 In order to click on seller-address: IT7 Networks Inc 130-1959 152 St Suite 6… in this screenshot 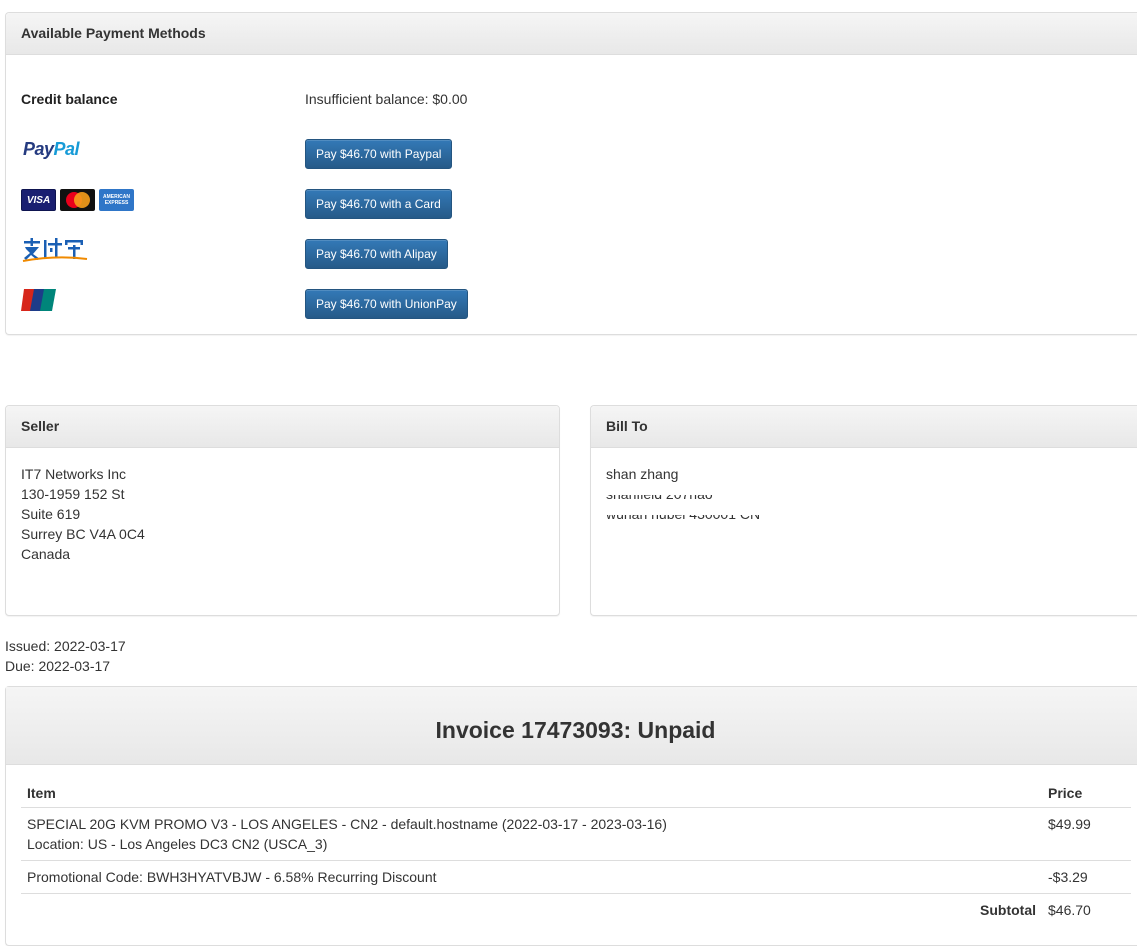, I will do `click(282, 506)`.